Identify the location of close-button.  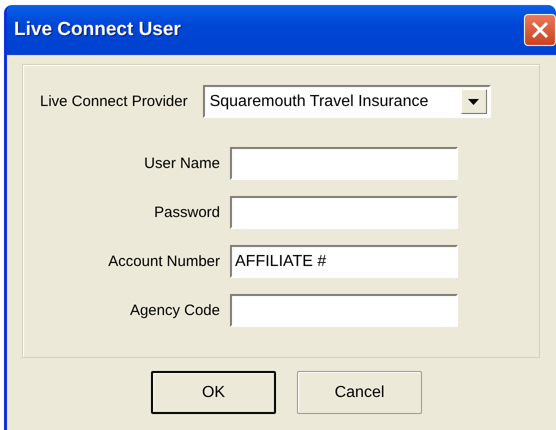
(540, 30).